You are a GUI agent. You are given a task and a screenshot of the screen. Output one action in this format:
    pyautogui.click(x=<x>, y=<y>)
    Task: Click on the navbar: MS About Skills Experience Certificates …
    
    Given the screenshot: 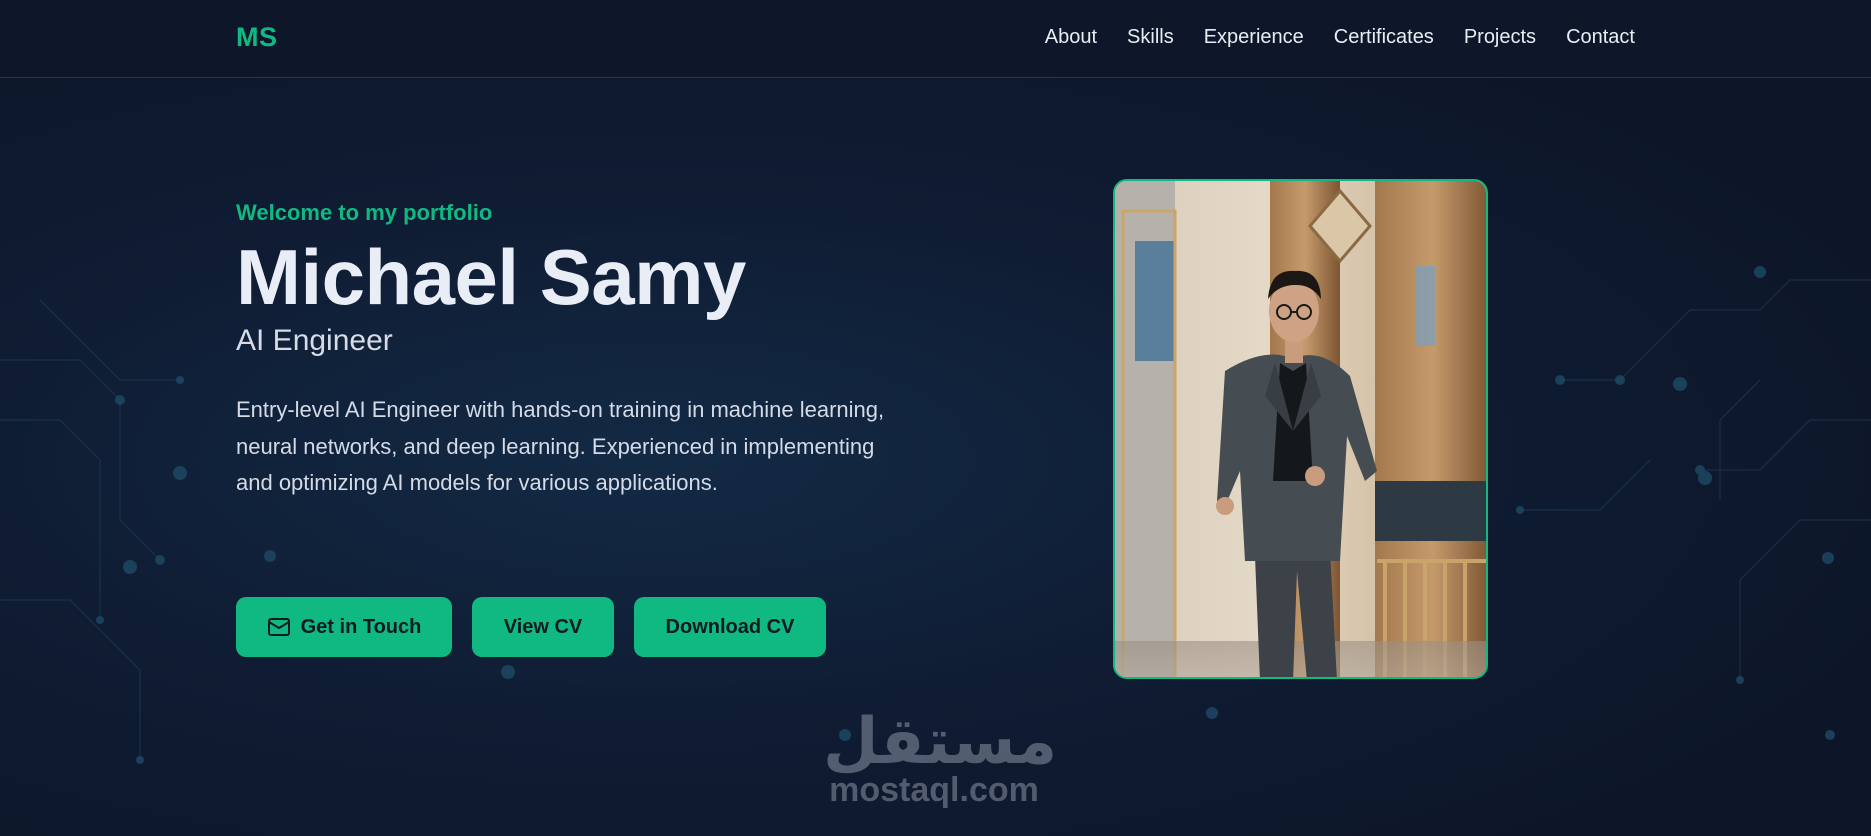 What is the action you would take?
    pyautogui.click(x=935, y=39)
    